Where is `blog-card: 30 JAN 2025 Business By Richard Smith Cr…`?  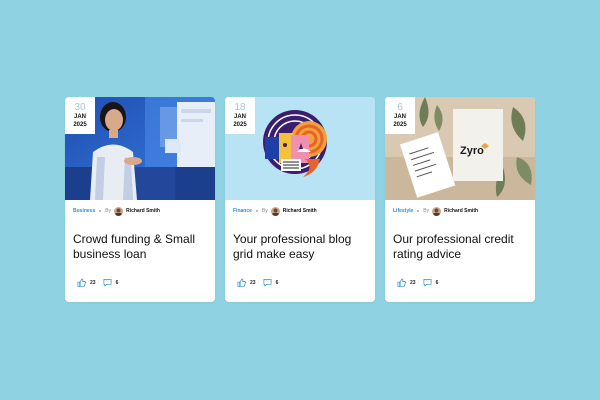
blog-card: 30 JAN 2025 Business By Richard Smith Cr… is located at coordinates (140, 199).